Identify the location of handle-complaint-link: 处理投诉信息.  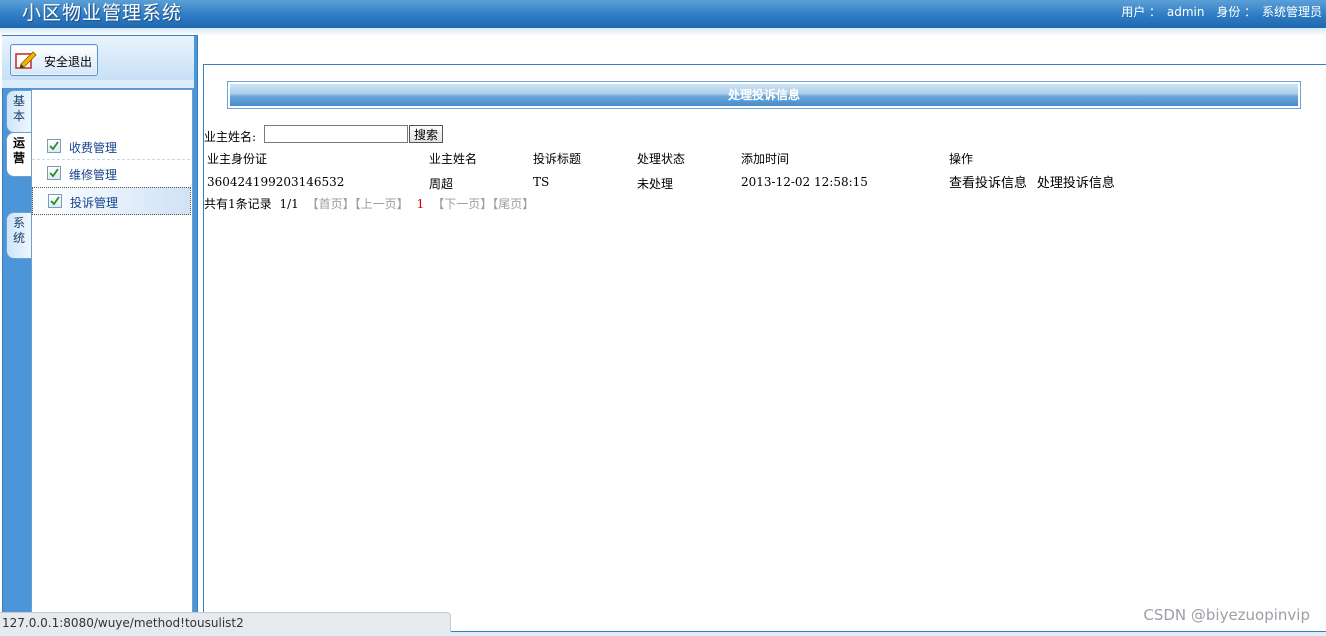
(1076, 183).